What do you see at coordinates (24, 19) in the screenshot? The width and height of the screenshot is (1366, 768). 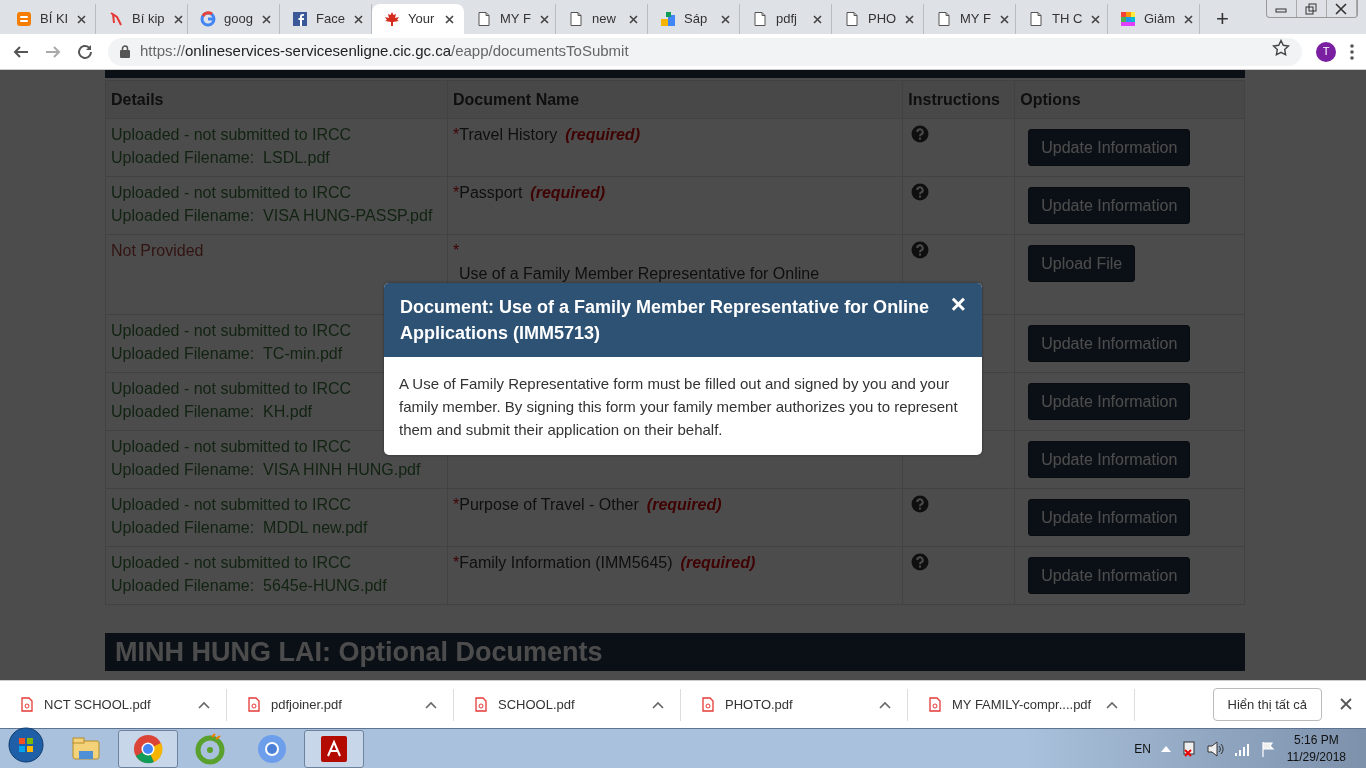 I see `blogger-icon` at bounding box center [24, 19].